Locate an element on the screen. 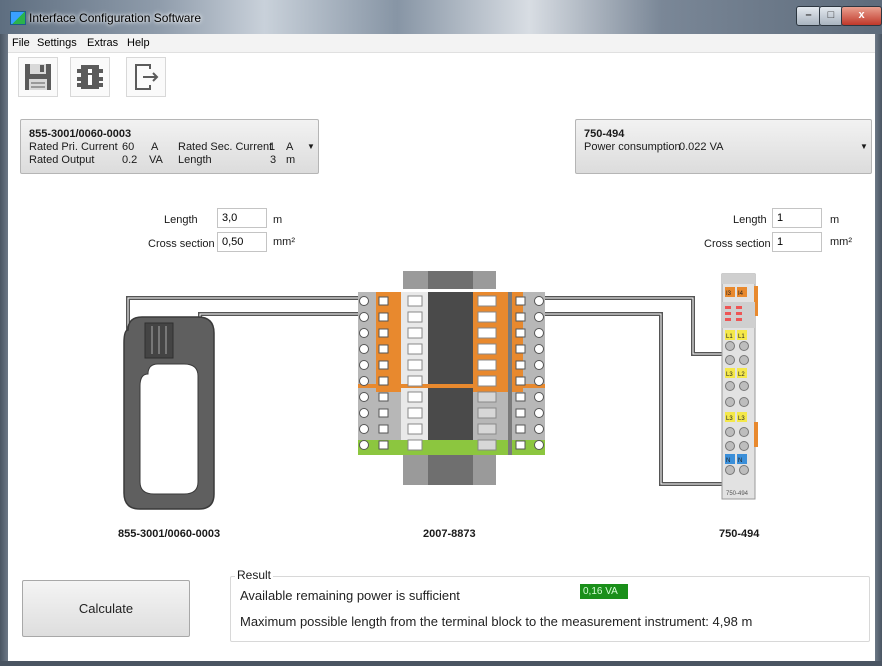  channel-tag-label: I4 is located at coordinates (741, 294).